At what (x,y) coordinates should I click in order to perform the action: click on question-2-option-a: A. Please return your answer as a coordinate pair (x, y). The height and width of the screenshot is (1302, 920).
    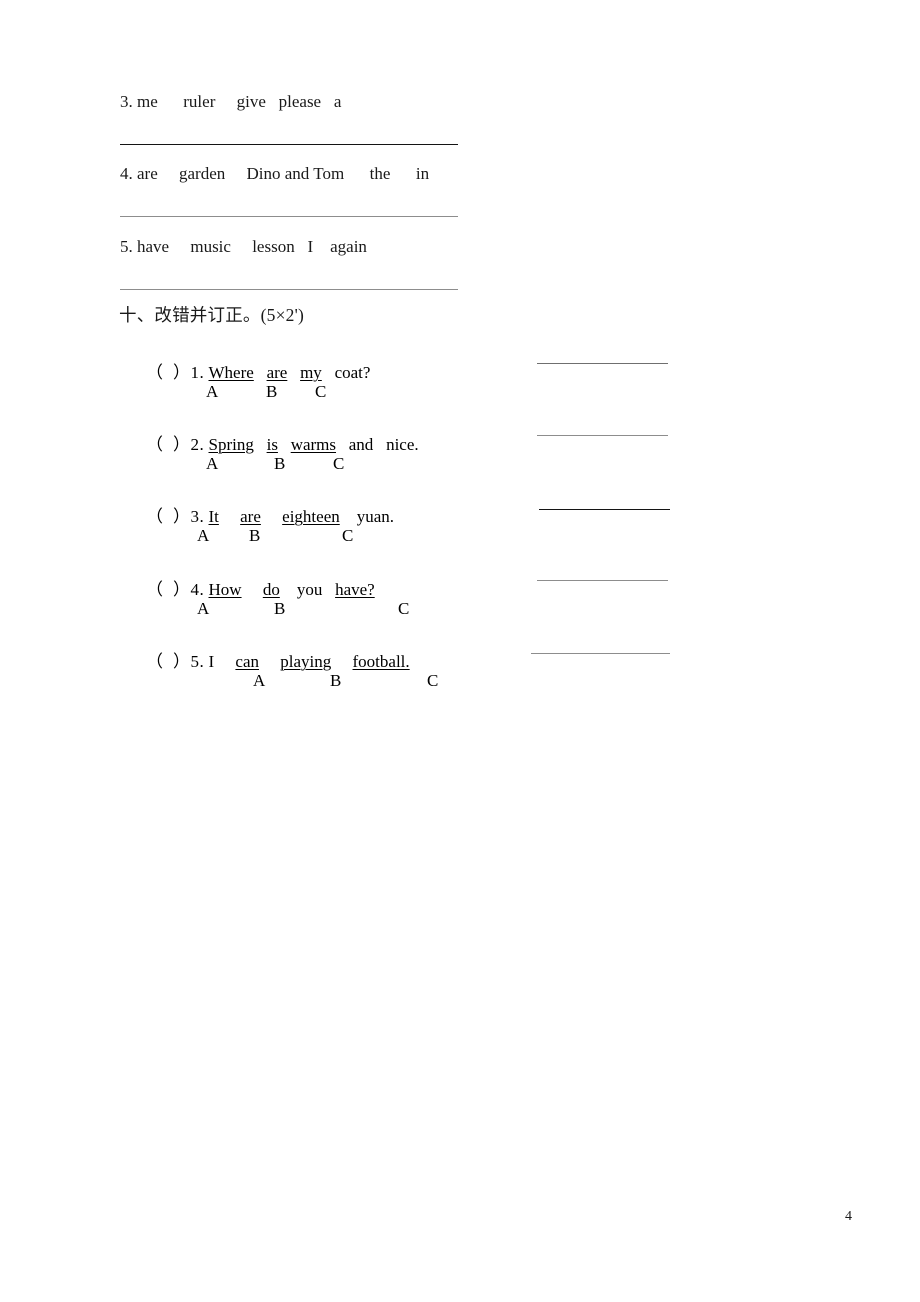
    Looking at the image, I should click on (212, 463).